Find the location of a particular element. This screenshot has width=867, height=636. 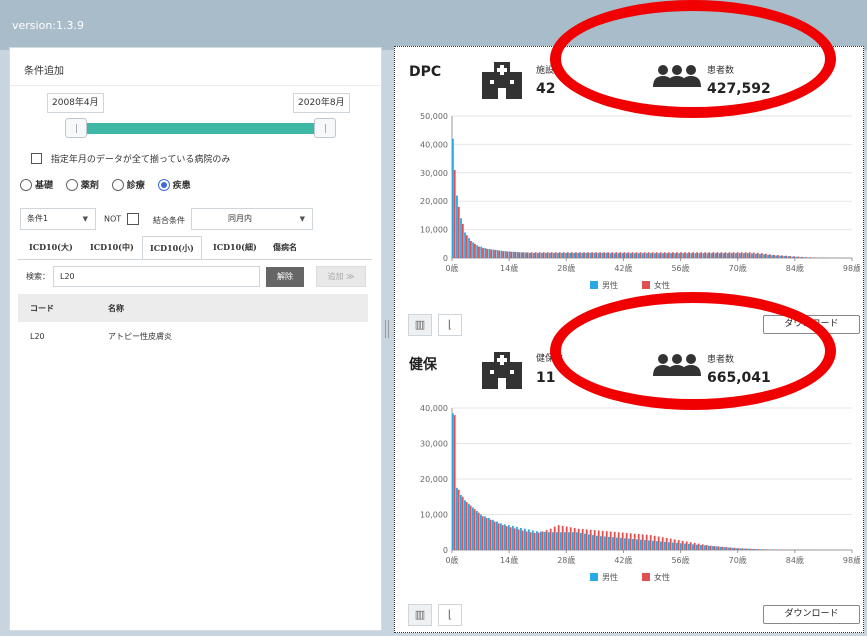

download-button: ダウンロード is located at coordinates (811, 614).